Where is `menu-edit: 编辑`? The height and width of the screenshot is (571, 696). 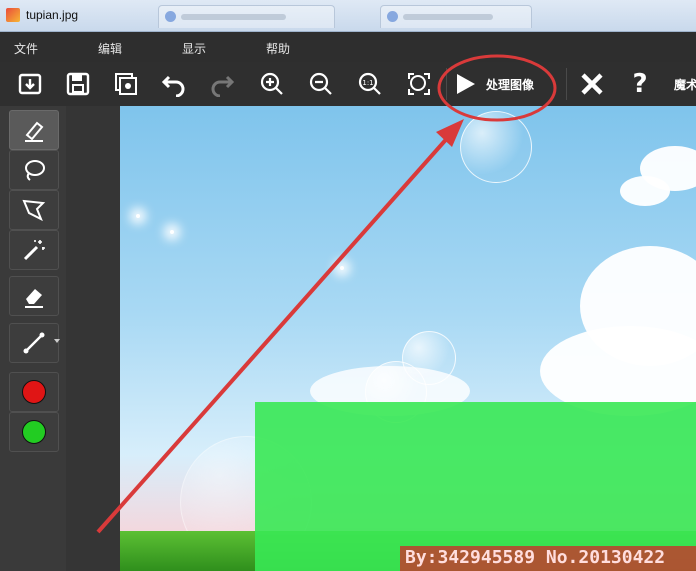 menu-edit: 编辑 is located at coordinates (110, 48).